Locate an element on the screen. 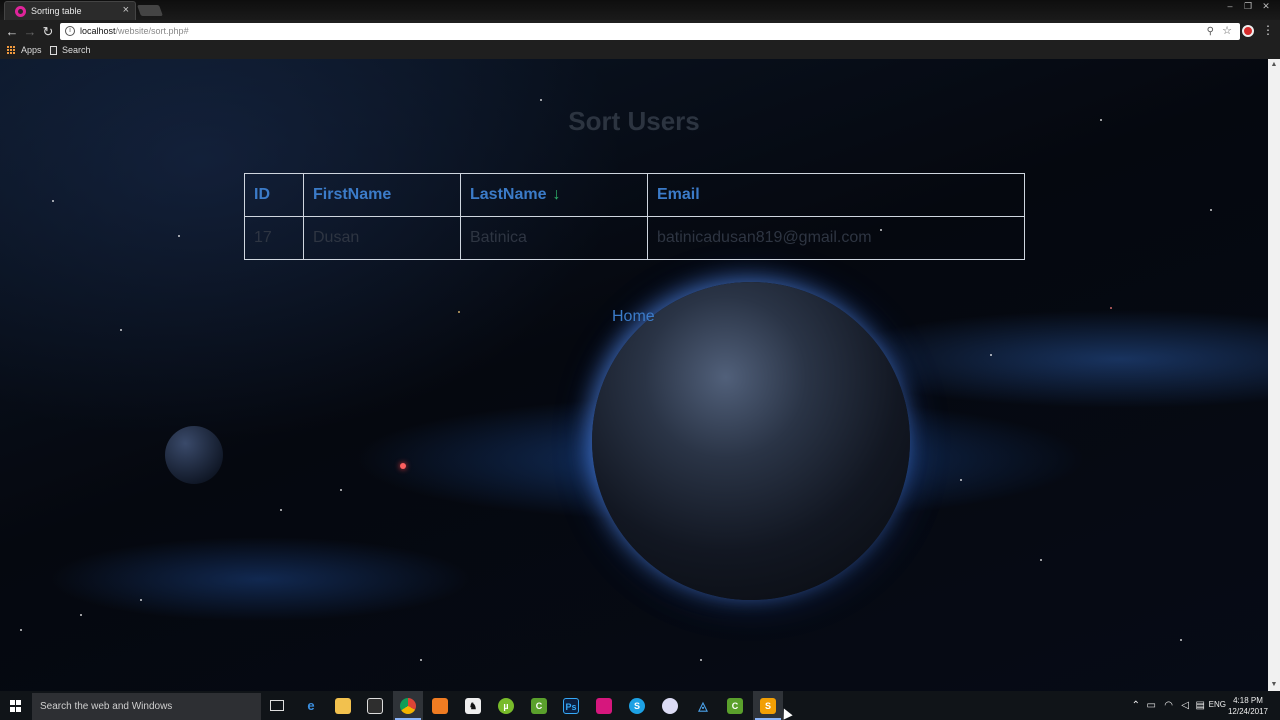 Image resolution: width=1280 pixels, height=720 pixels. media-player-icon is located at coordinates (670, 706).